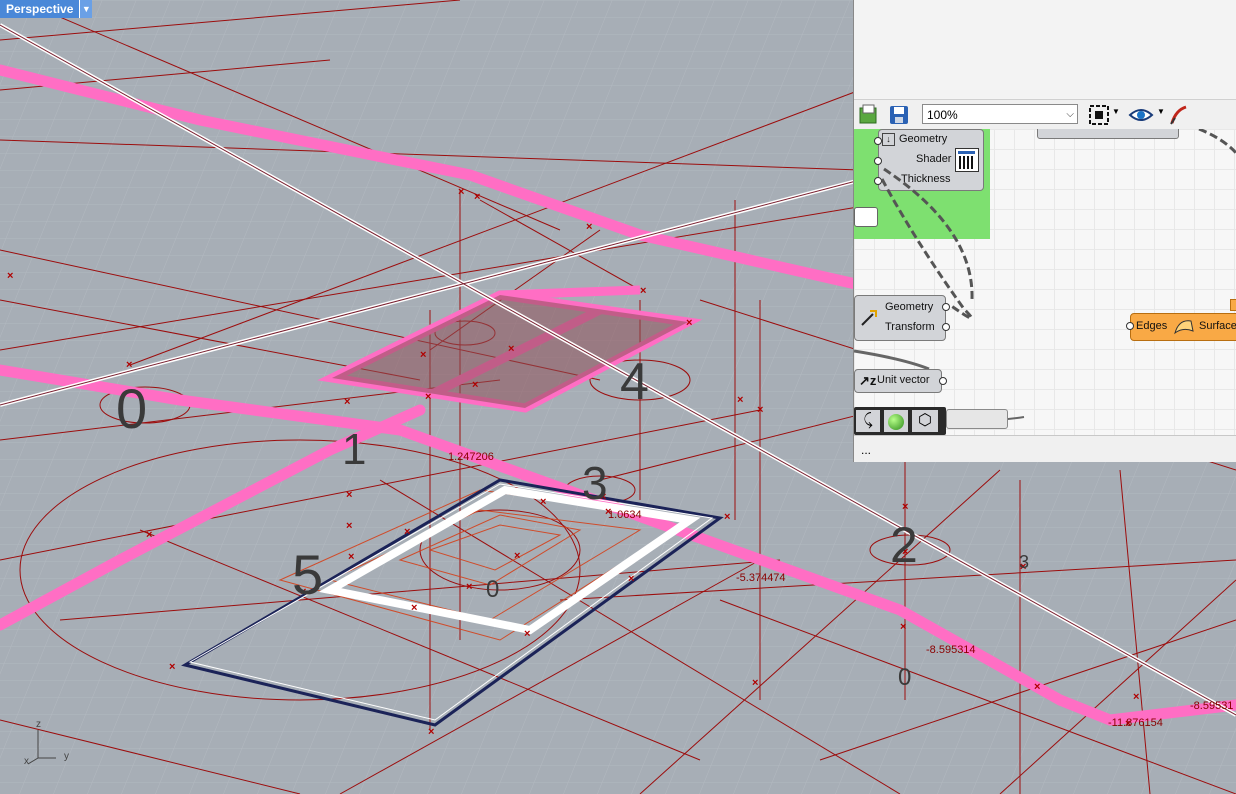 Image resolution: width=1236 pixels, height=794 pixels. What do you see at coordinates (869, 115) in the screenshot?
I see `open-file-icon` at bounding box center [869, 115].